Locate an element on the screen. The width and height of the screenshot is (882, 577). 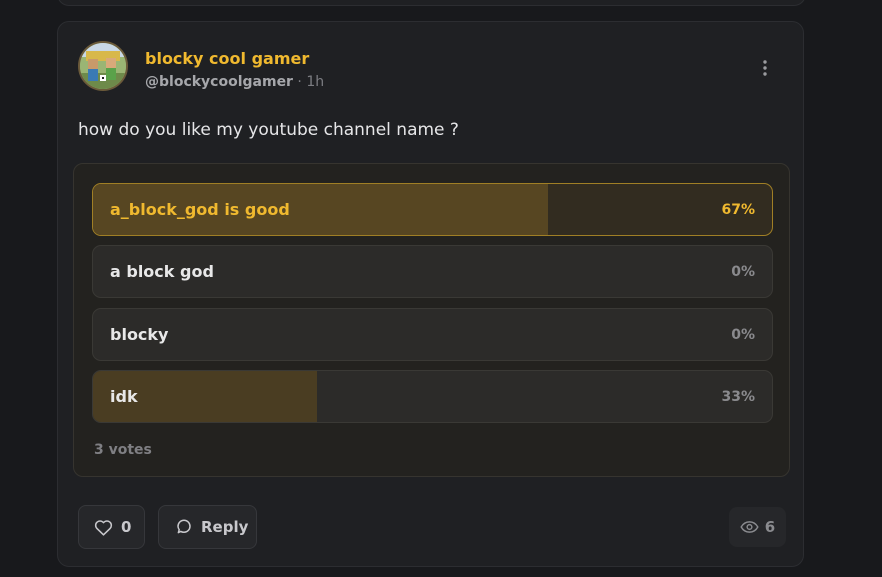
poll-option-label: a_block_god is good is located at coordinates (200, 209).